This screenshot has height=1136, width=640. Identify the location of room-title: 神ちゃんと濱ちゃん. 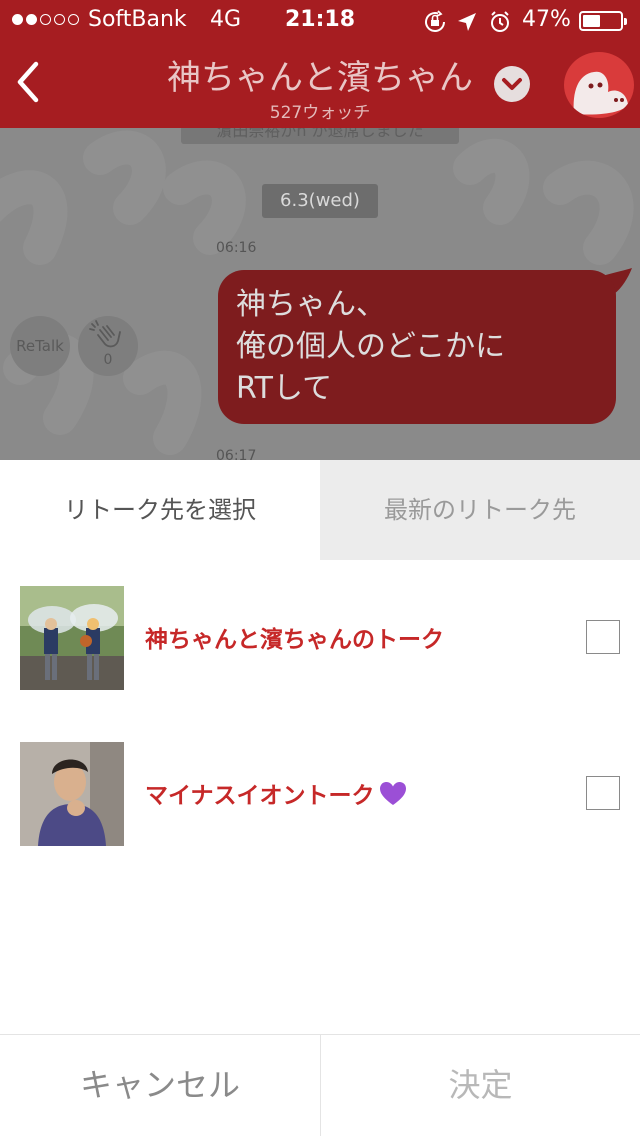
(320, 78).